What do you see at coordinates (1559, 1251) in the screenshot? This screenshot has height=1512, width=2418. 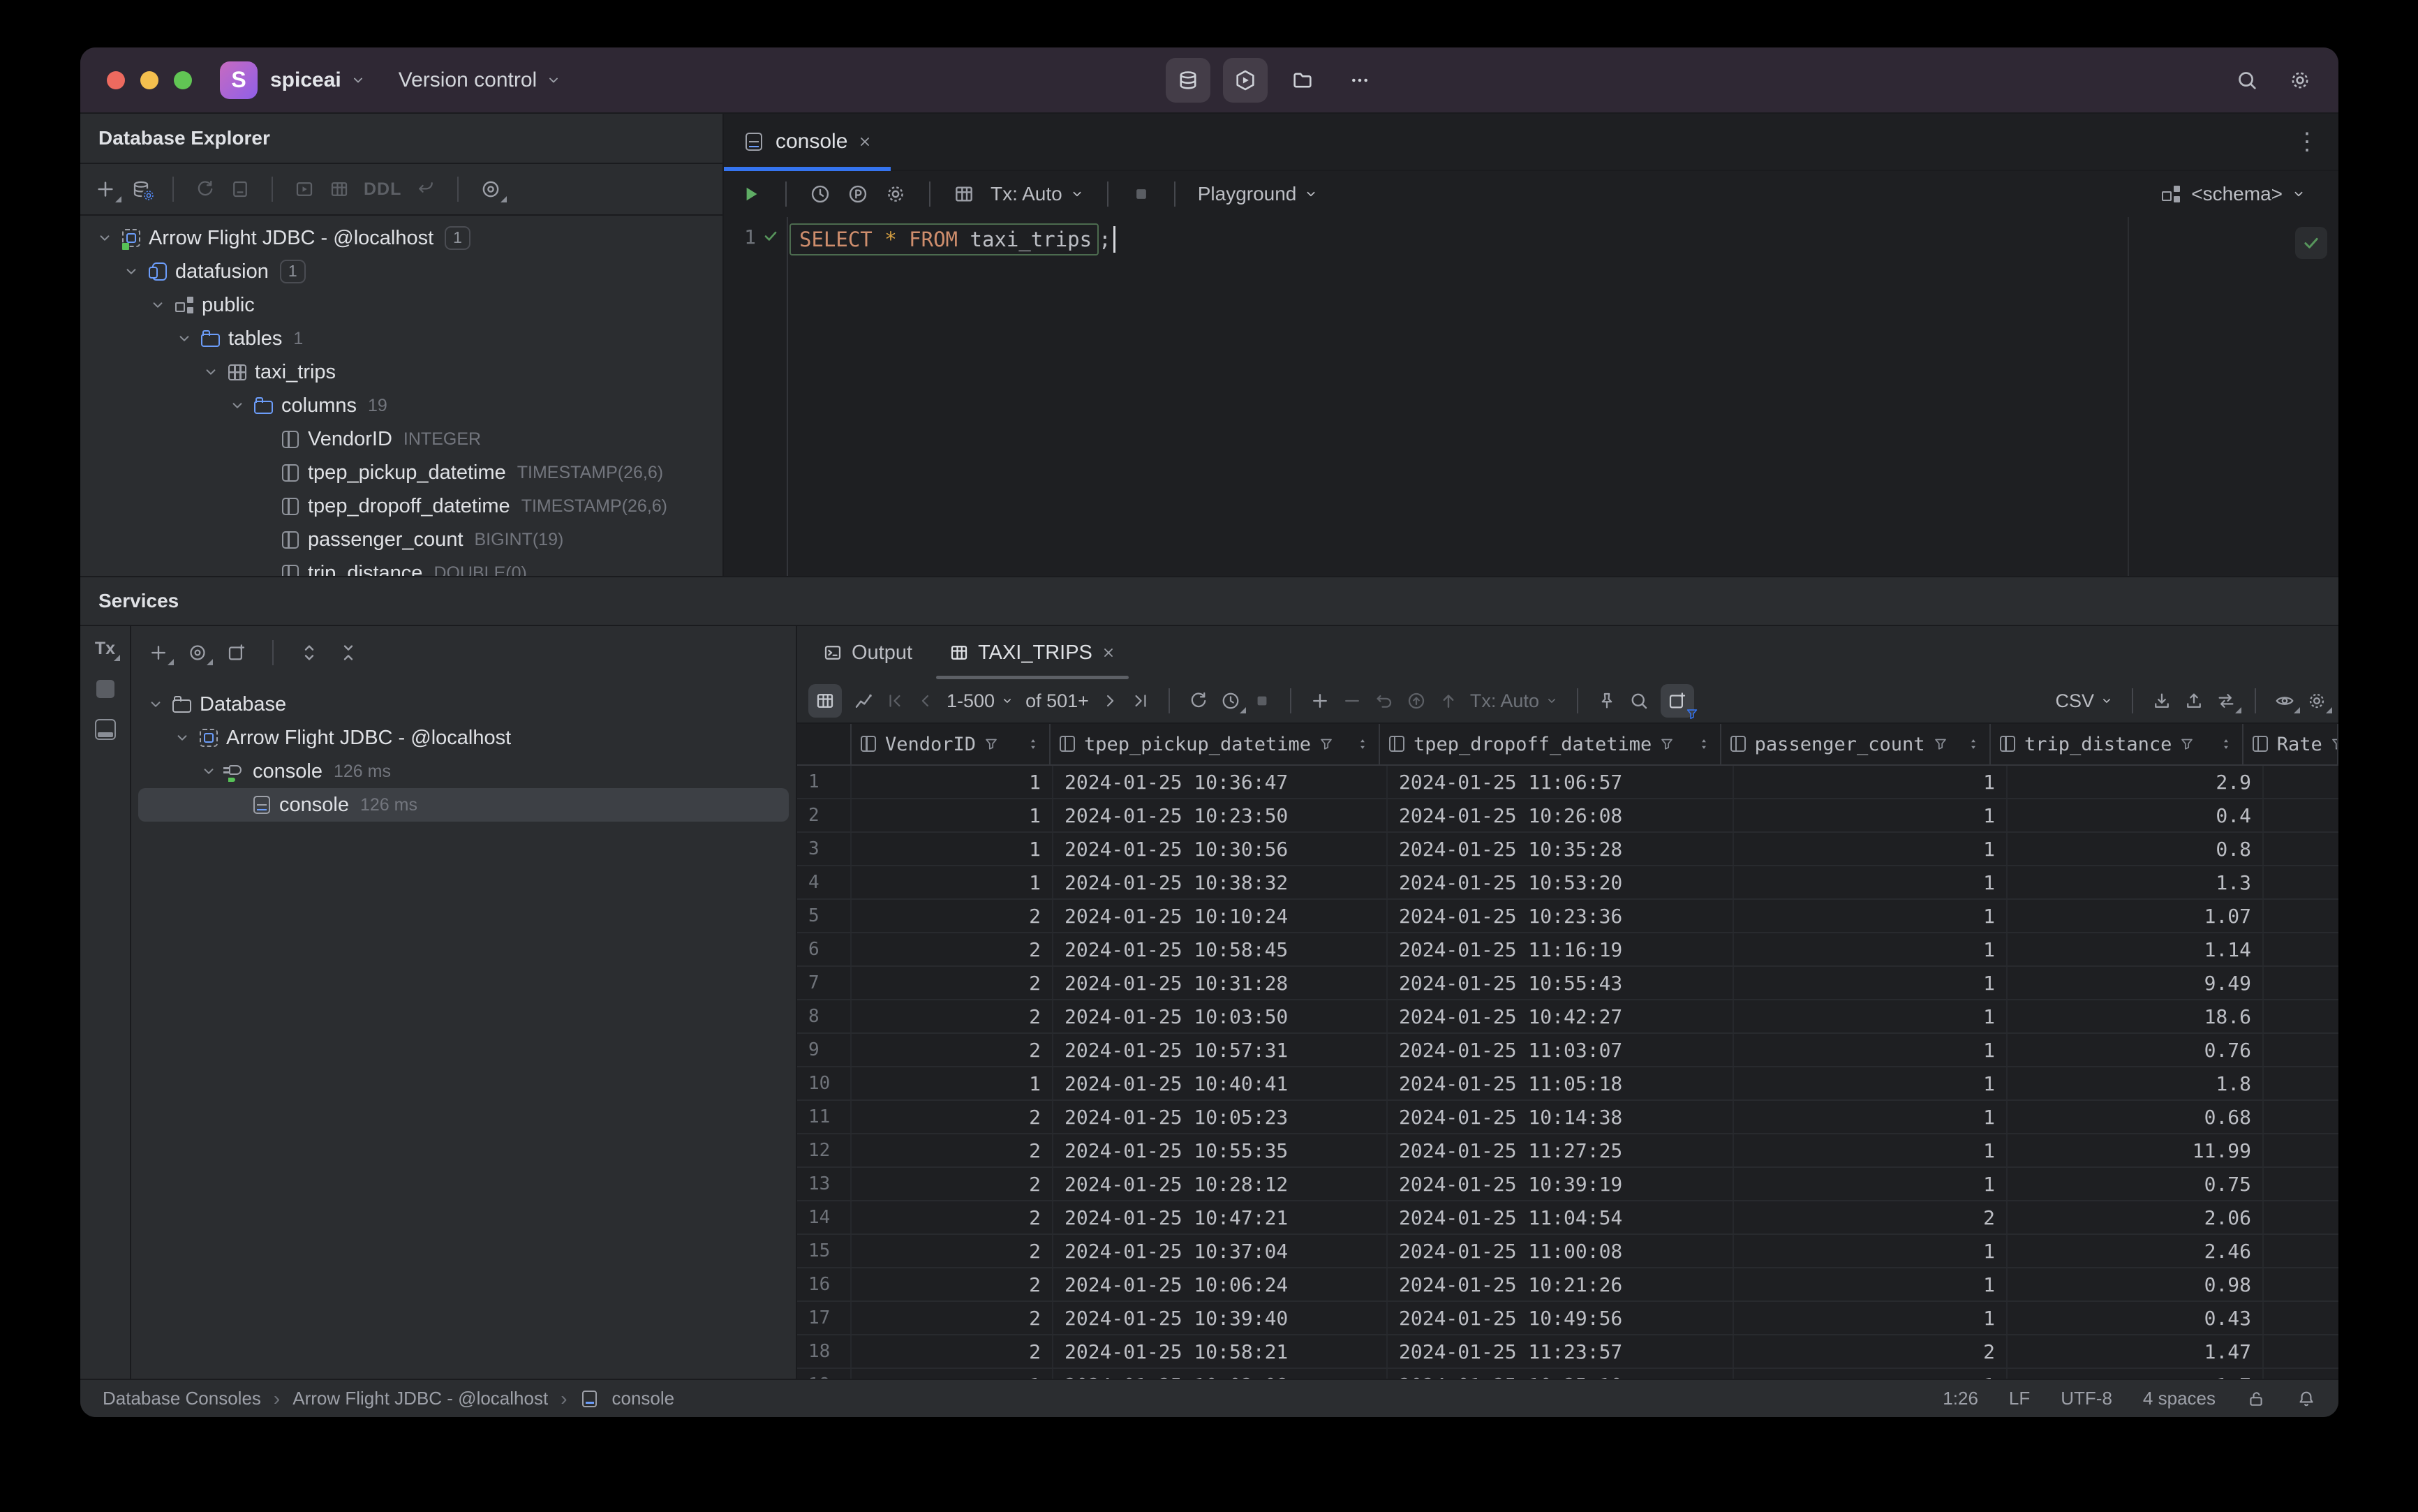 I see `dropoff-datetime-cell: 2024-01-25 11:00:08` at bounding box center [1559, 1251].